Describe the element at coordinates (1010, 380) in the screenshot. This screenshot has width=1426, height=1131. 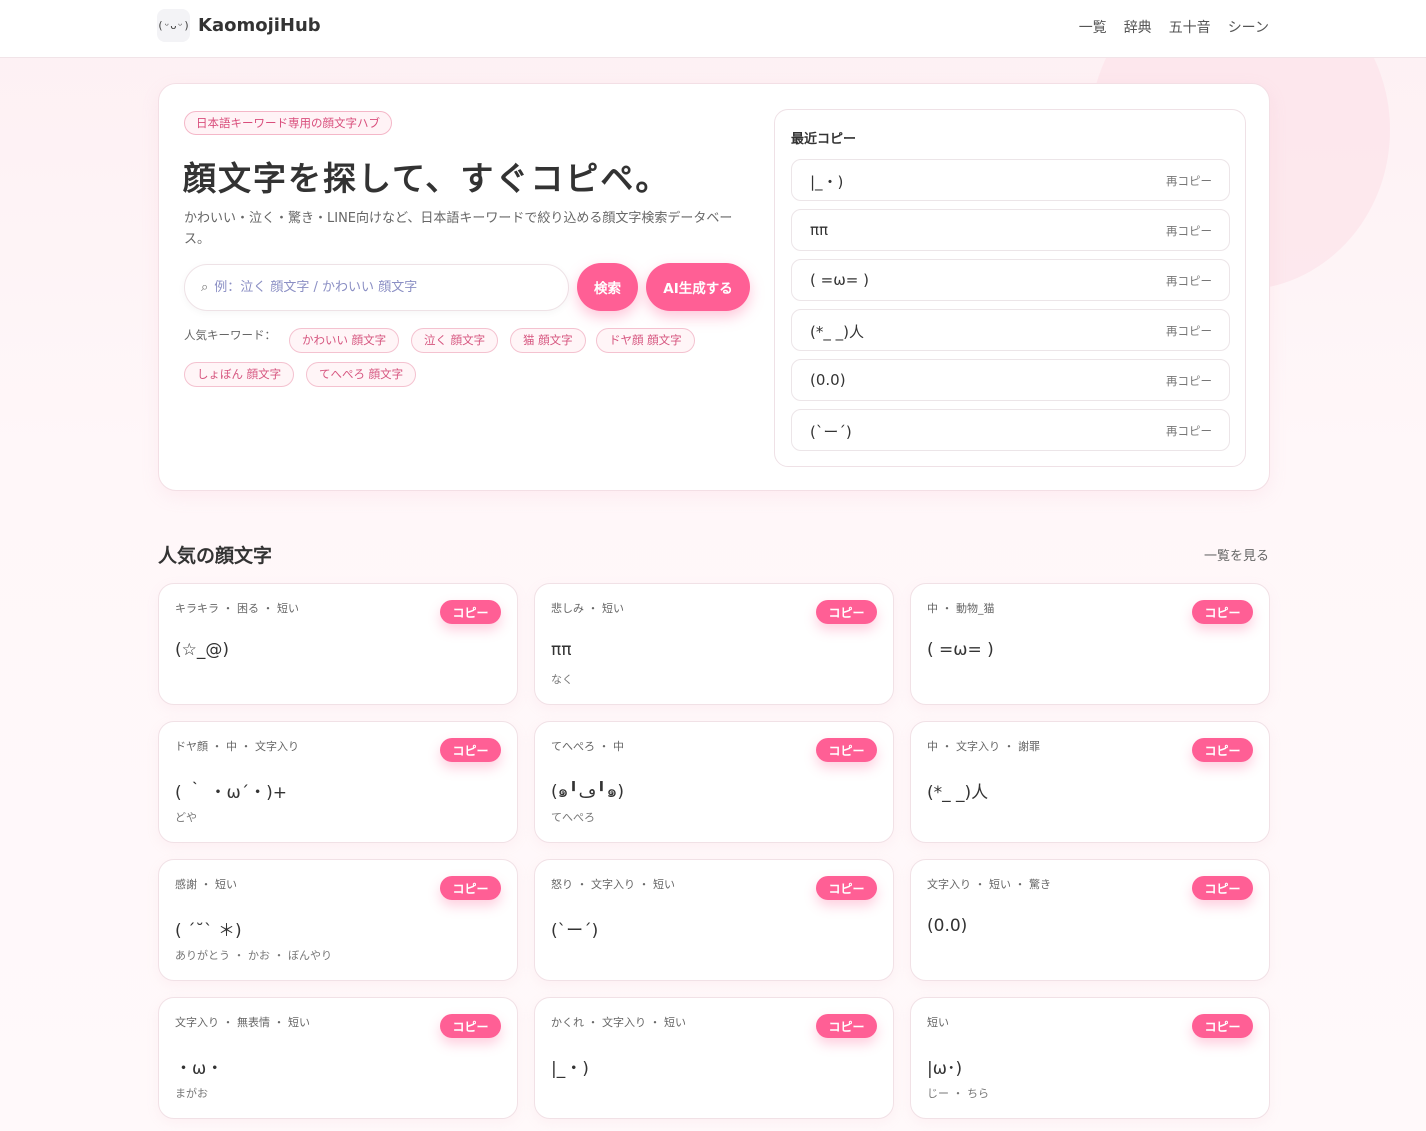
I see `recent-item: (0.0) 再コピー` at that location.